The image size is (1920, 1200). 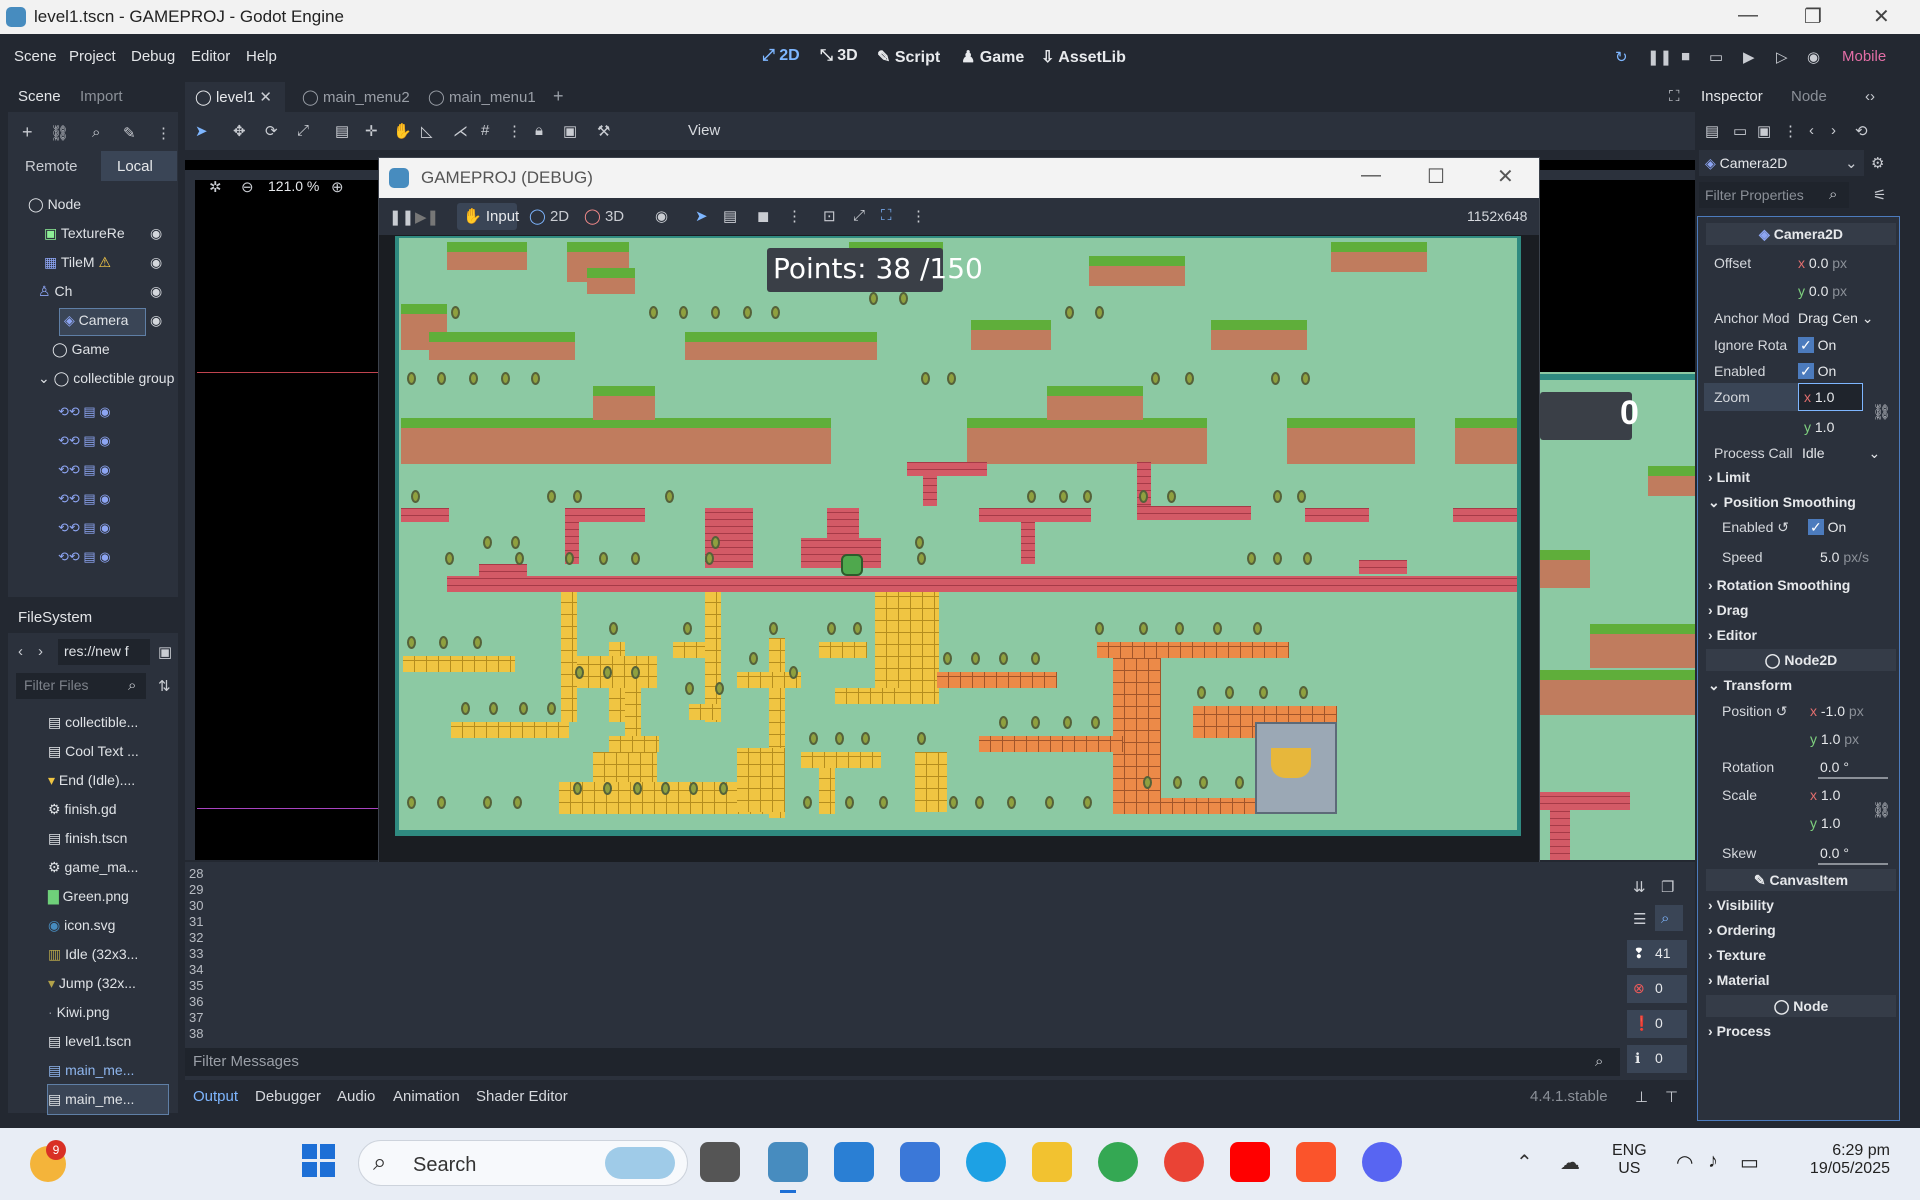 I want to click on play-scene-icon: ▶, so click(x=1749, y=57).